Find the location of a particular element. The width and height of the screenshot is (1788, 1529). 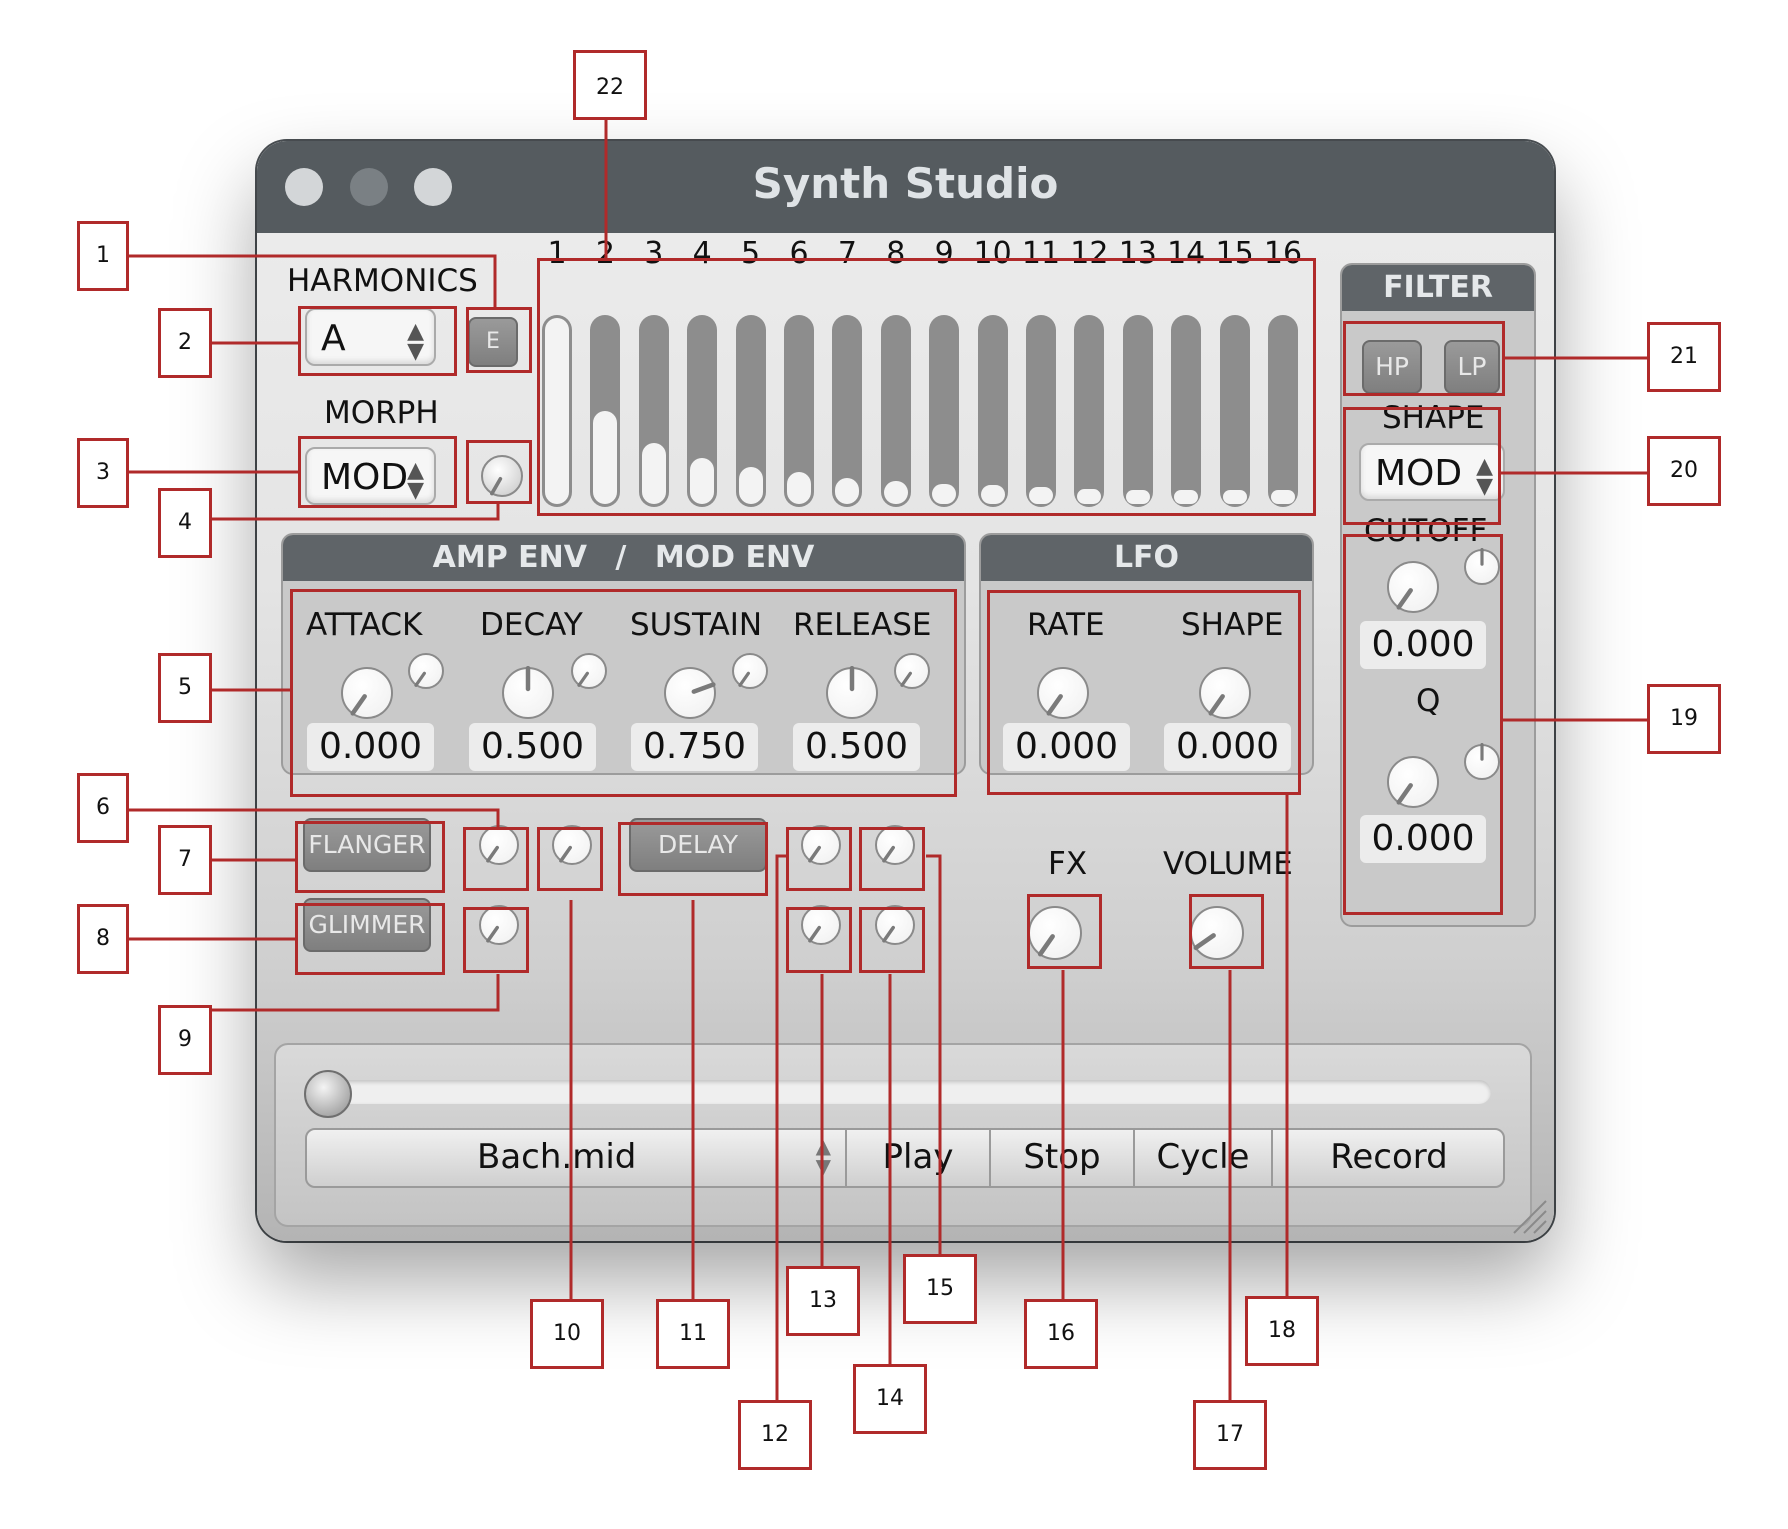

callout-13: 13 is located at coordinates (823, 1301).